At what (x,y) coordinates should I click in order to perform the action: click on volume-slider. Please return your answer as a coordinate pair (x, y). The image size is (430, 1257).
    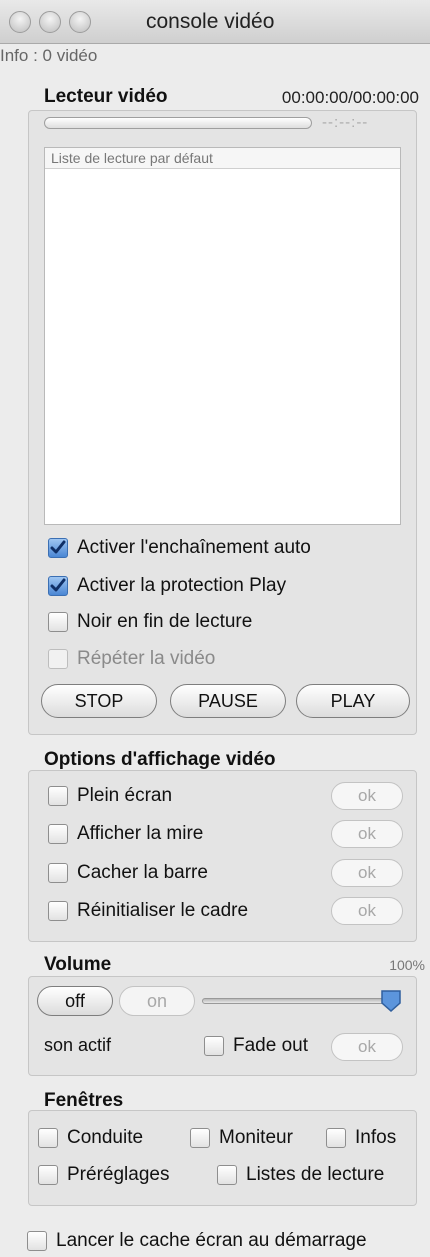
    Looking at the image, I should click on (301, 1001).